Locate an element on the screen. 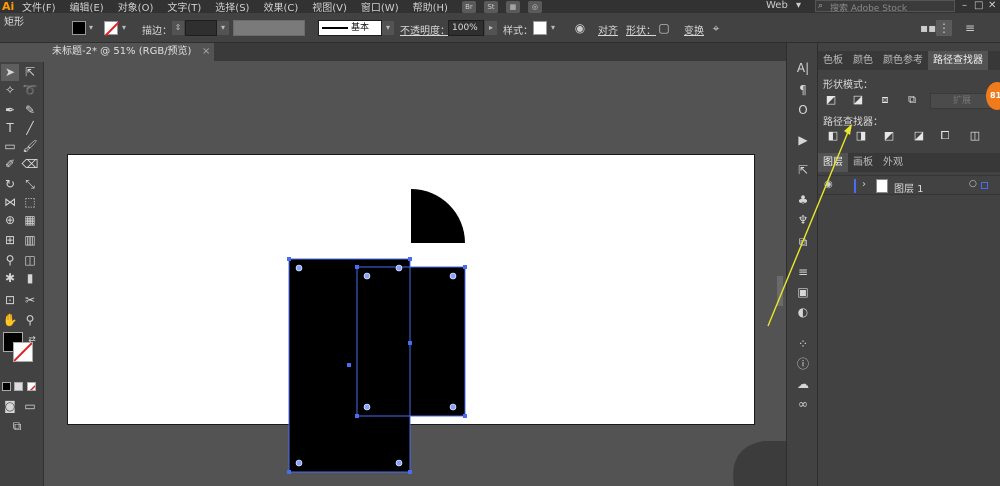 The width and height of the screenshot is (1000, 486). target-icon: ○ is located at coordinates (973, 184).